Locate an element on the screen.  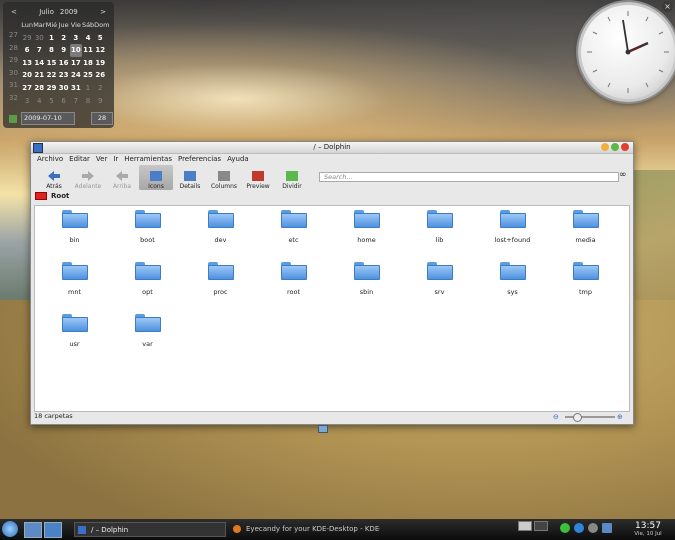
folder-item: home is located at coordinates (366, 236).